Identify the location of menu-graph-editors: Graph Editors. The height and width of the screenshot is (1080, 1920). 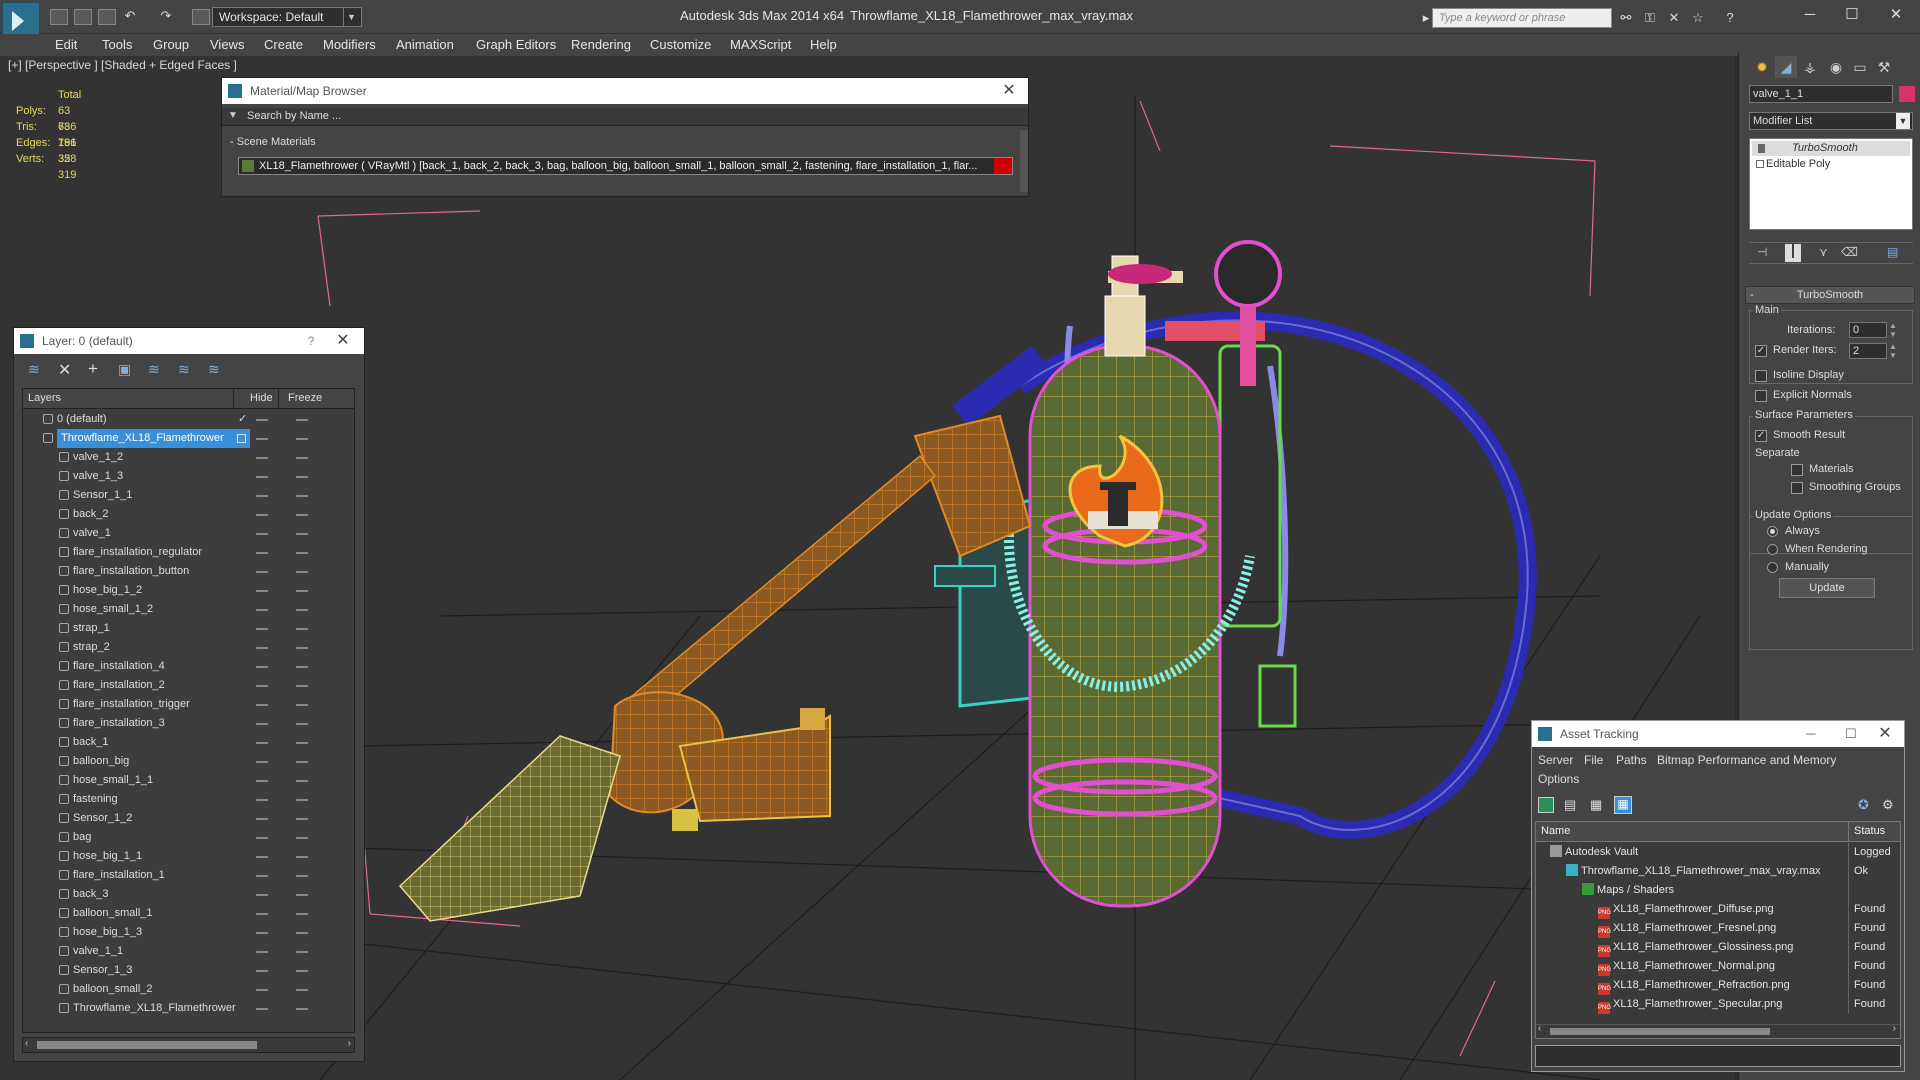
(516, 45).